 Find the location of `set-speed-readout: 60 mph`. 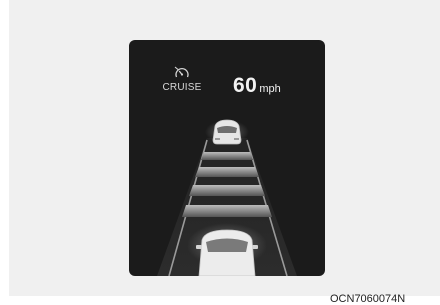

set-speed-readout: 60 mph is located at coordinates (257, 86).